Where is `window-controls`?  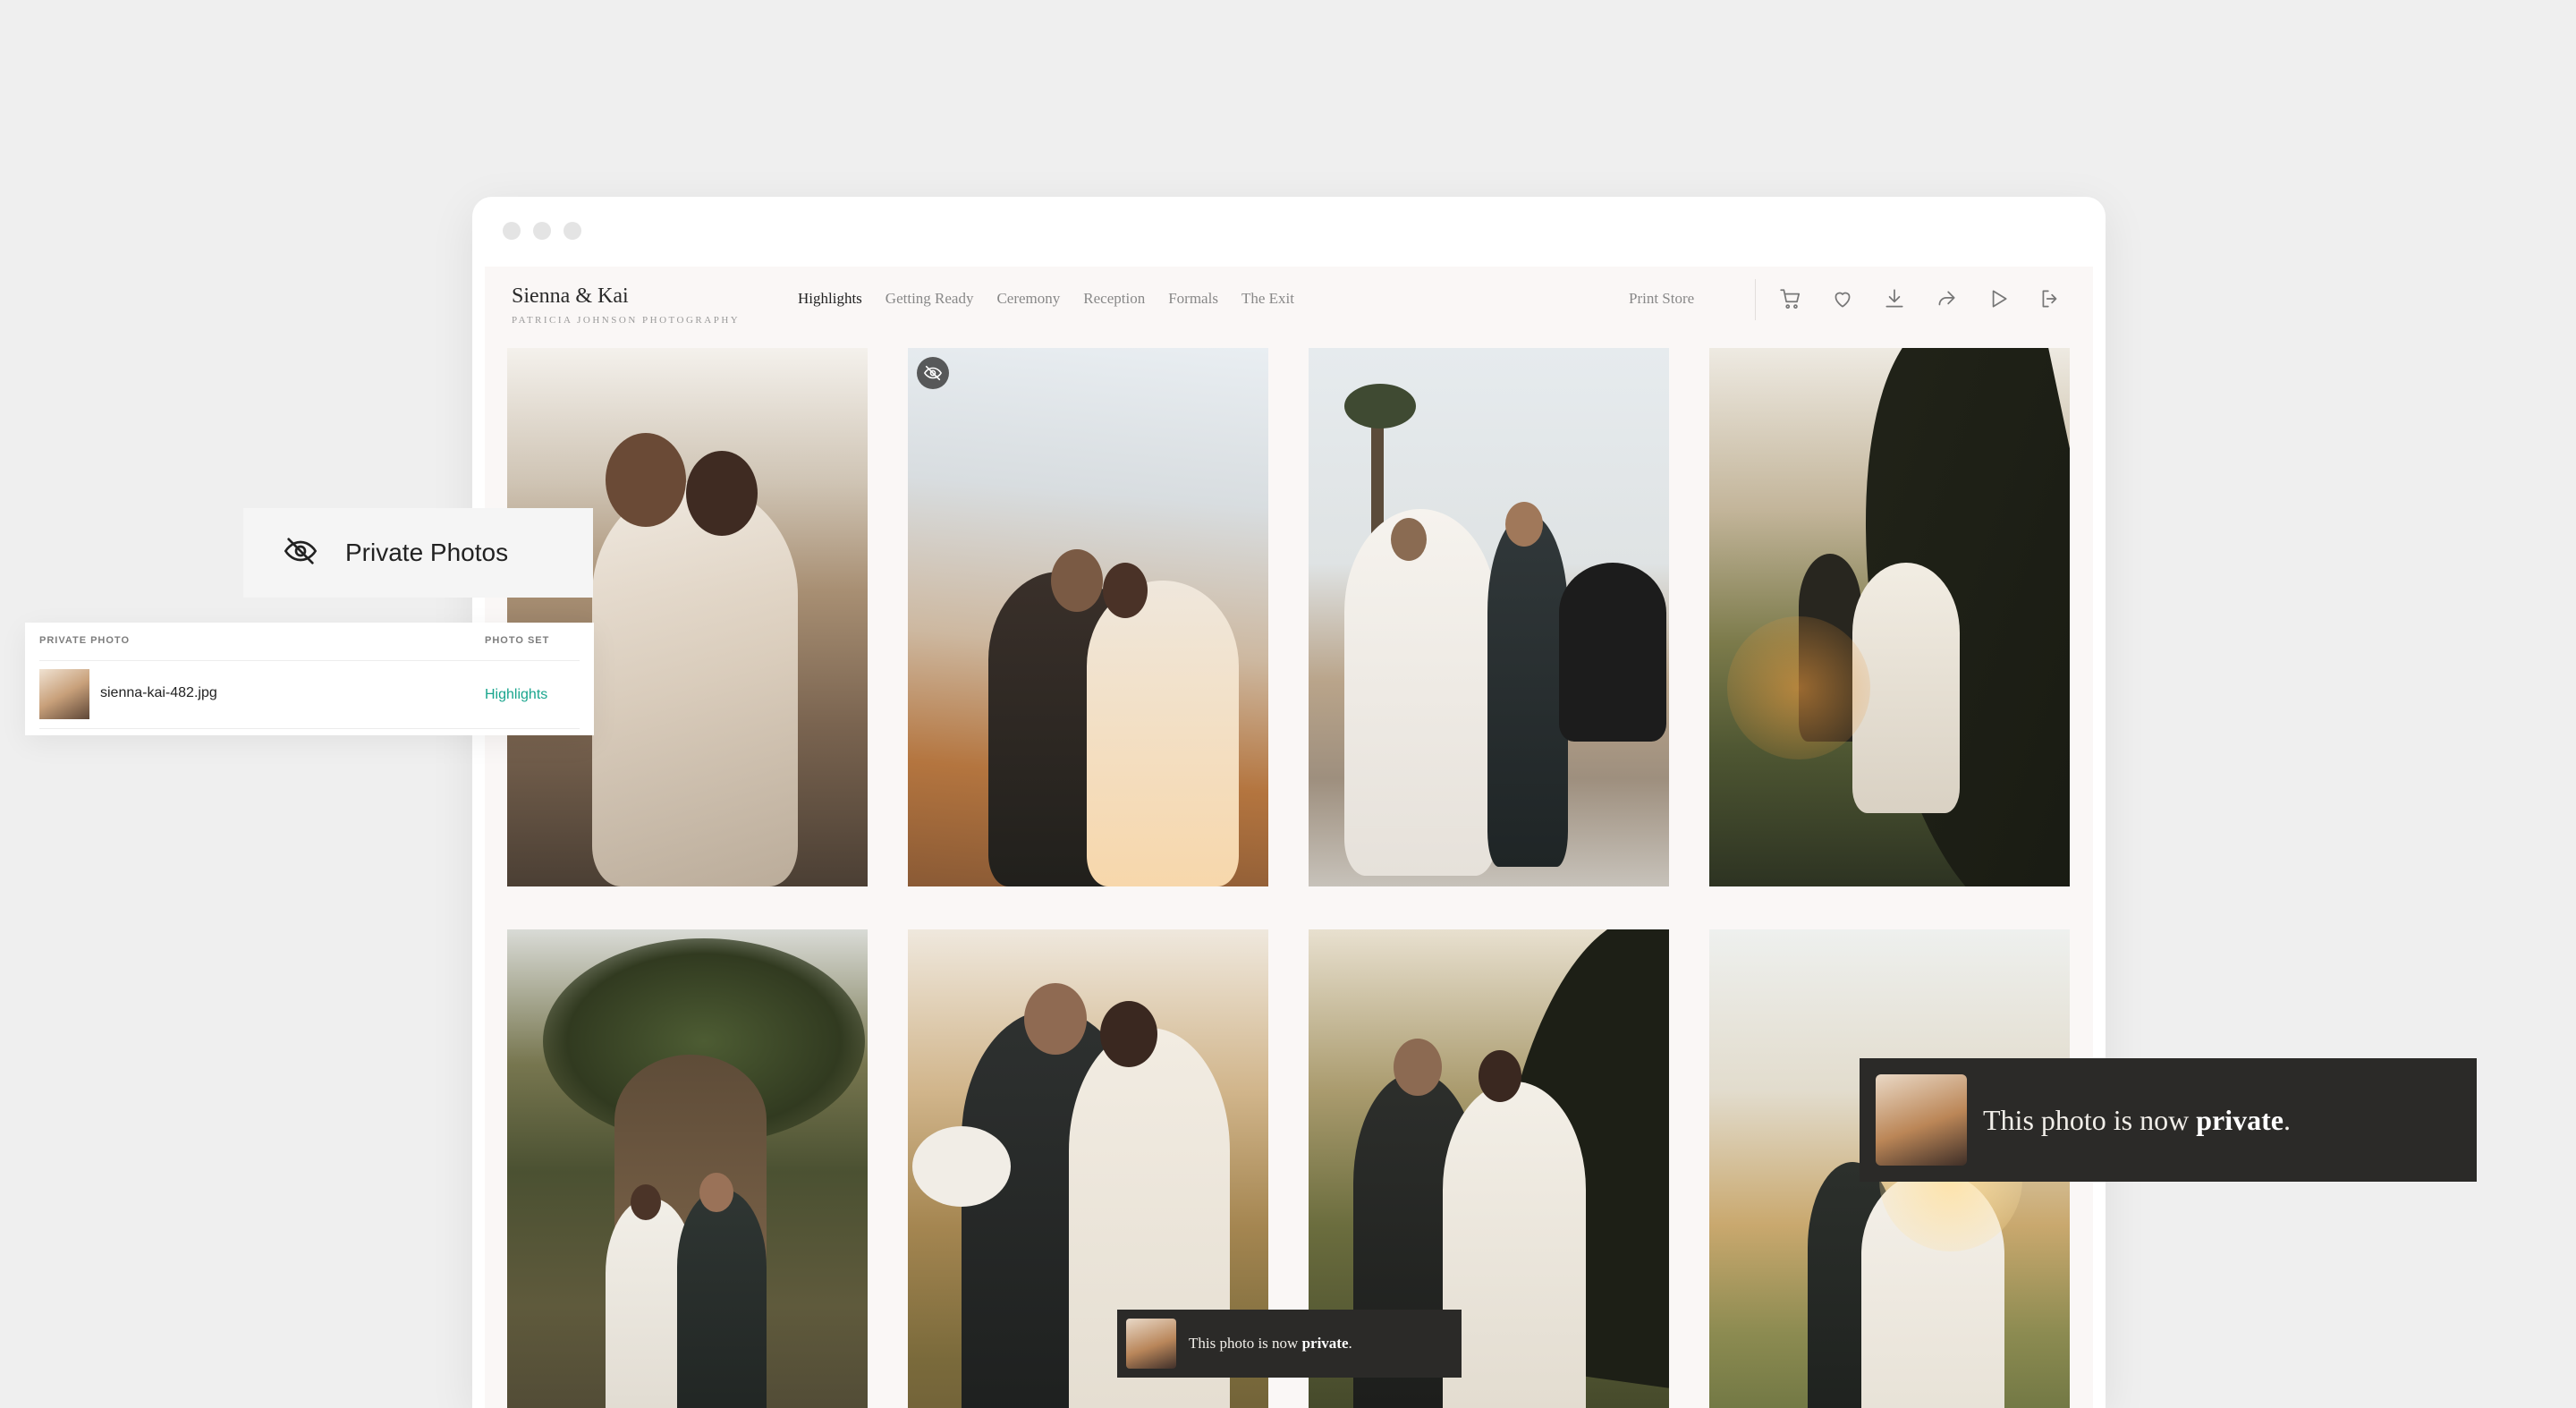
window-controls is located at coordinates (542, 231).